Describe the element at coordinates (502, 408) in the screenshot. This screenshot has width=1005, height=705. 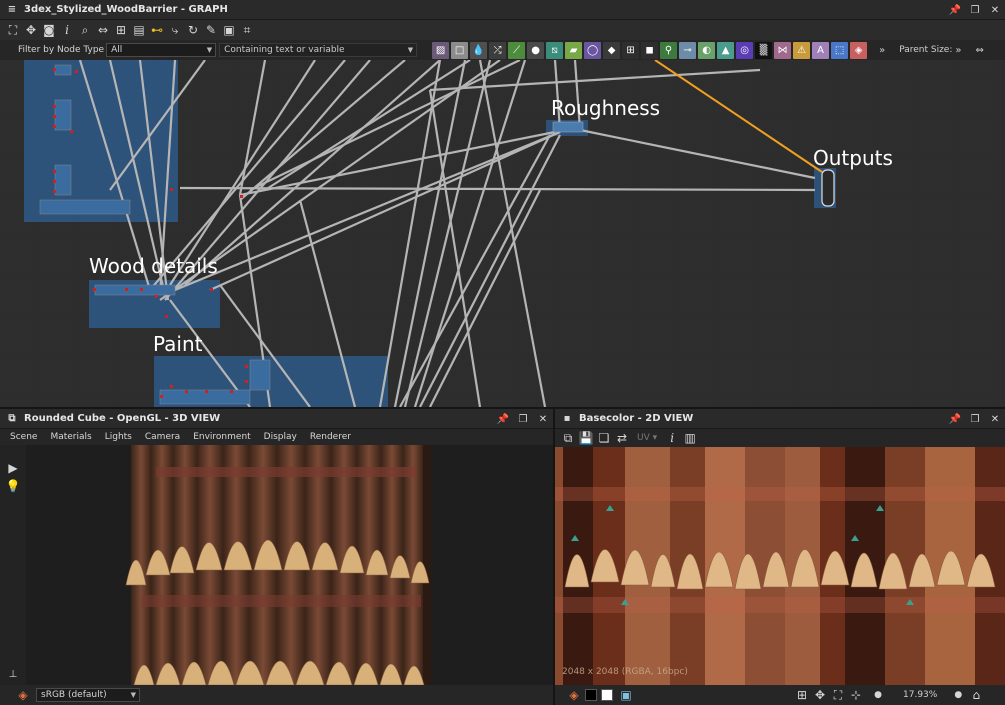
I see `horizontal-divider` at that location.